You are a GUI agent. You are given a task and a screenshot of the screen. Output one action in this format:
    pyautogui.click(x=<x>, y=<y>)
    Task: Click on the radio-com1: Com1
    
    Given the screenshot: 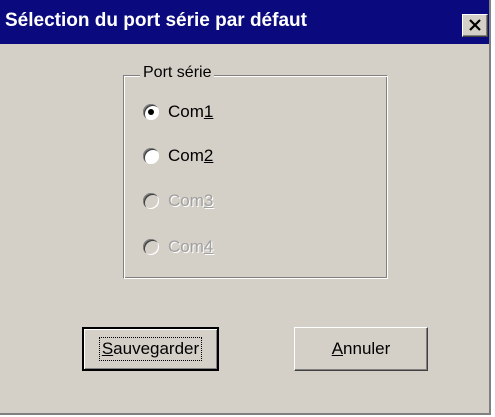 What is the action you would take?
    pyautogui.click(x=178, y=112)
    